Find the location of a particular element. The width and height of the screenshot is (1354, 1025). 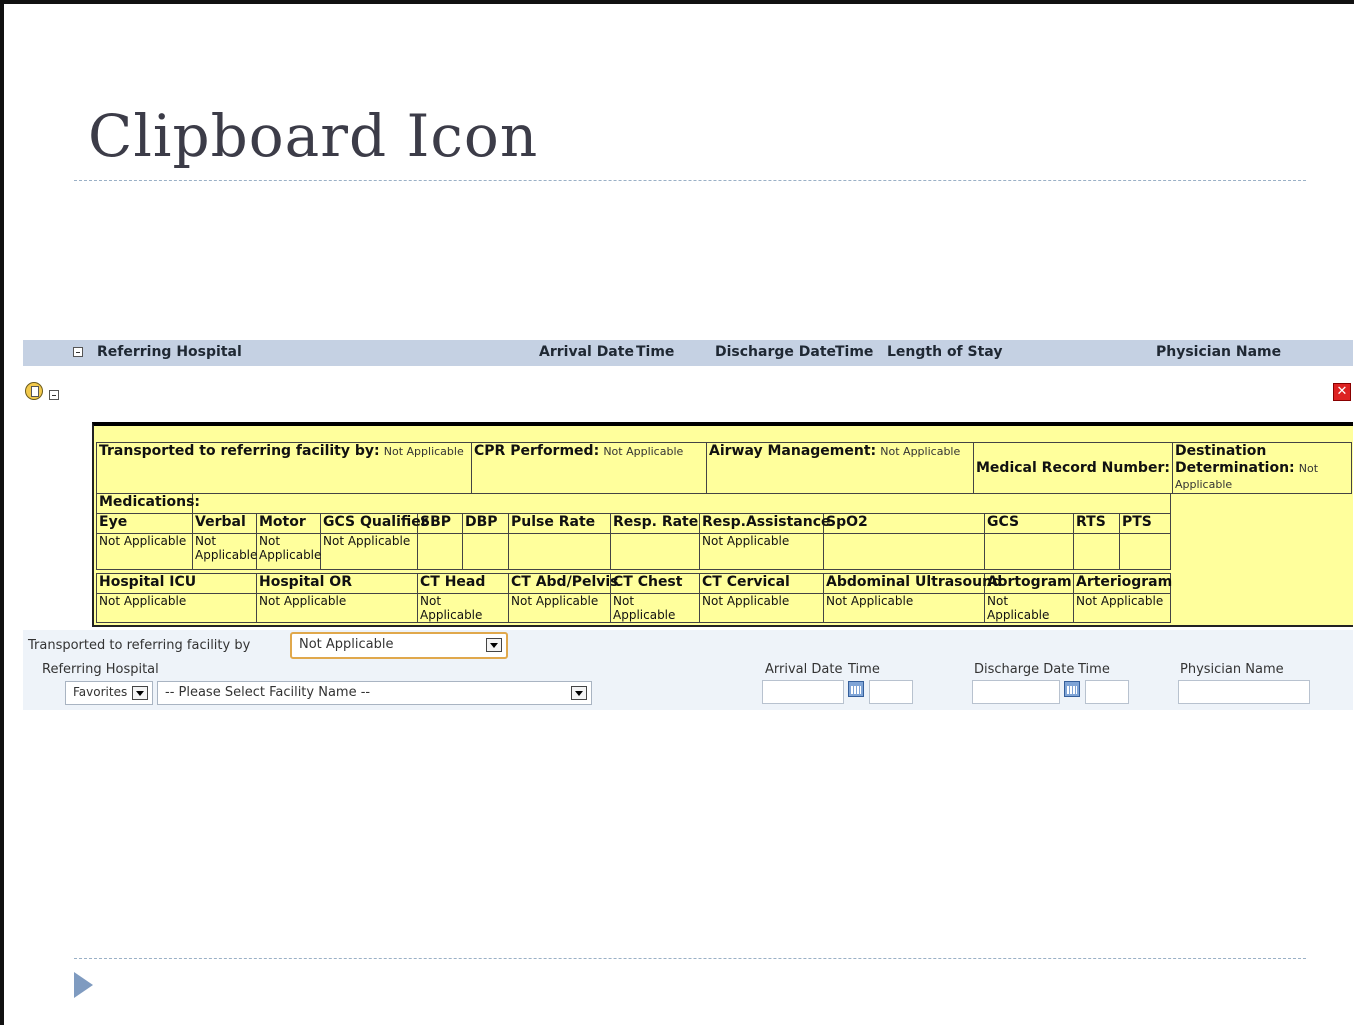

cpr-value: Not Applicable is located at coordinates (643, 451).